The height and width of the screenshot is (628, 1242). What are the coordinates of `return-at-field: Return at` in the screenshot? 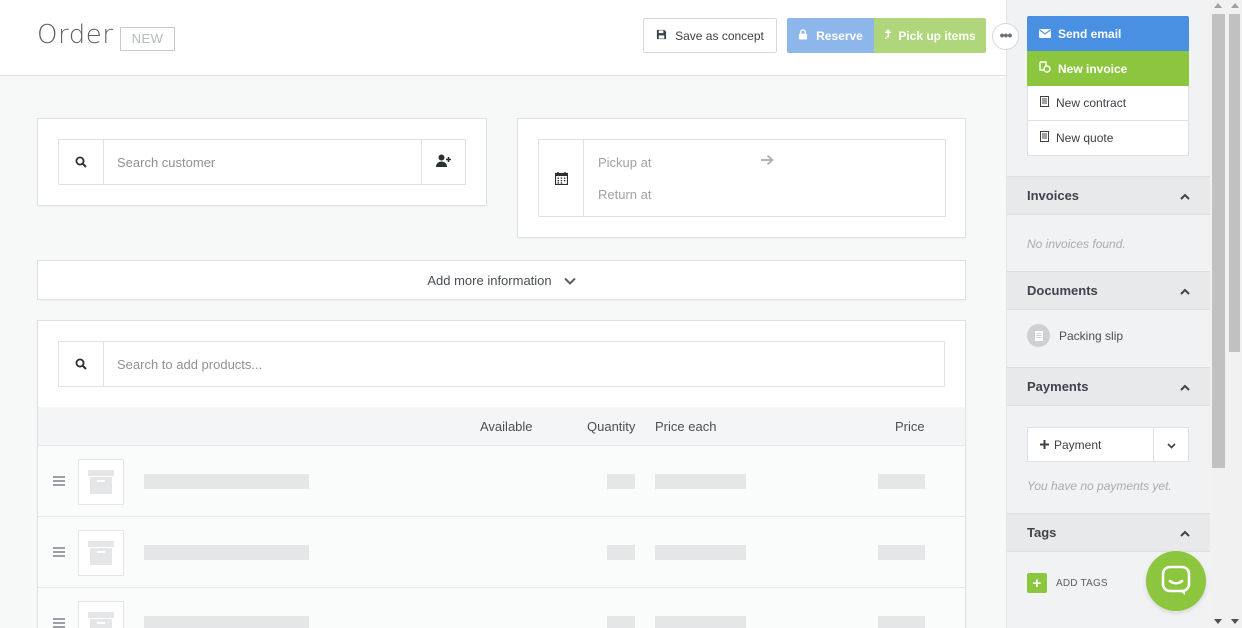 It's located at (624, 194).